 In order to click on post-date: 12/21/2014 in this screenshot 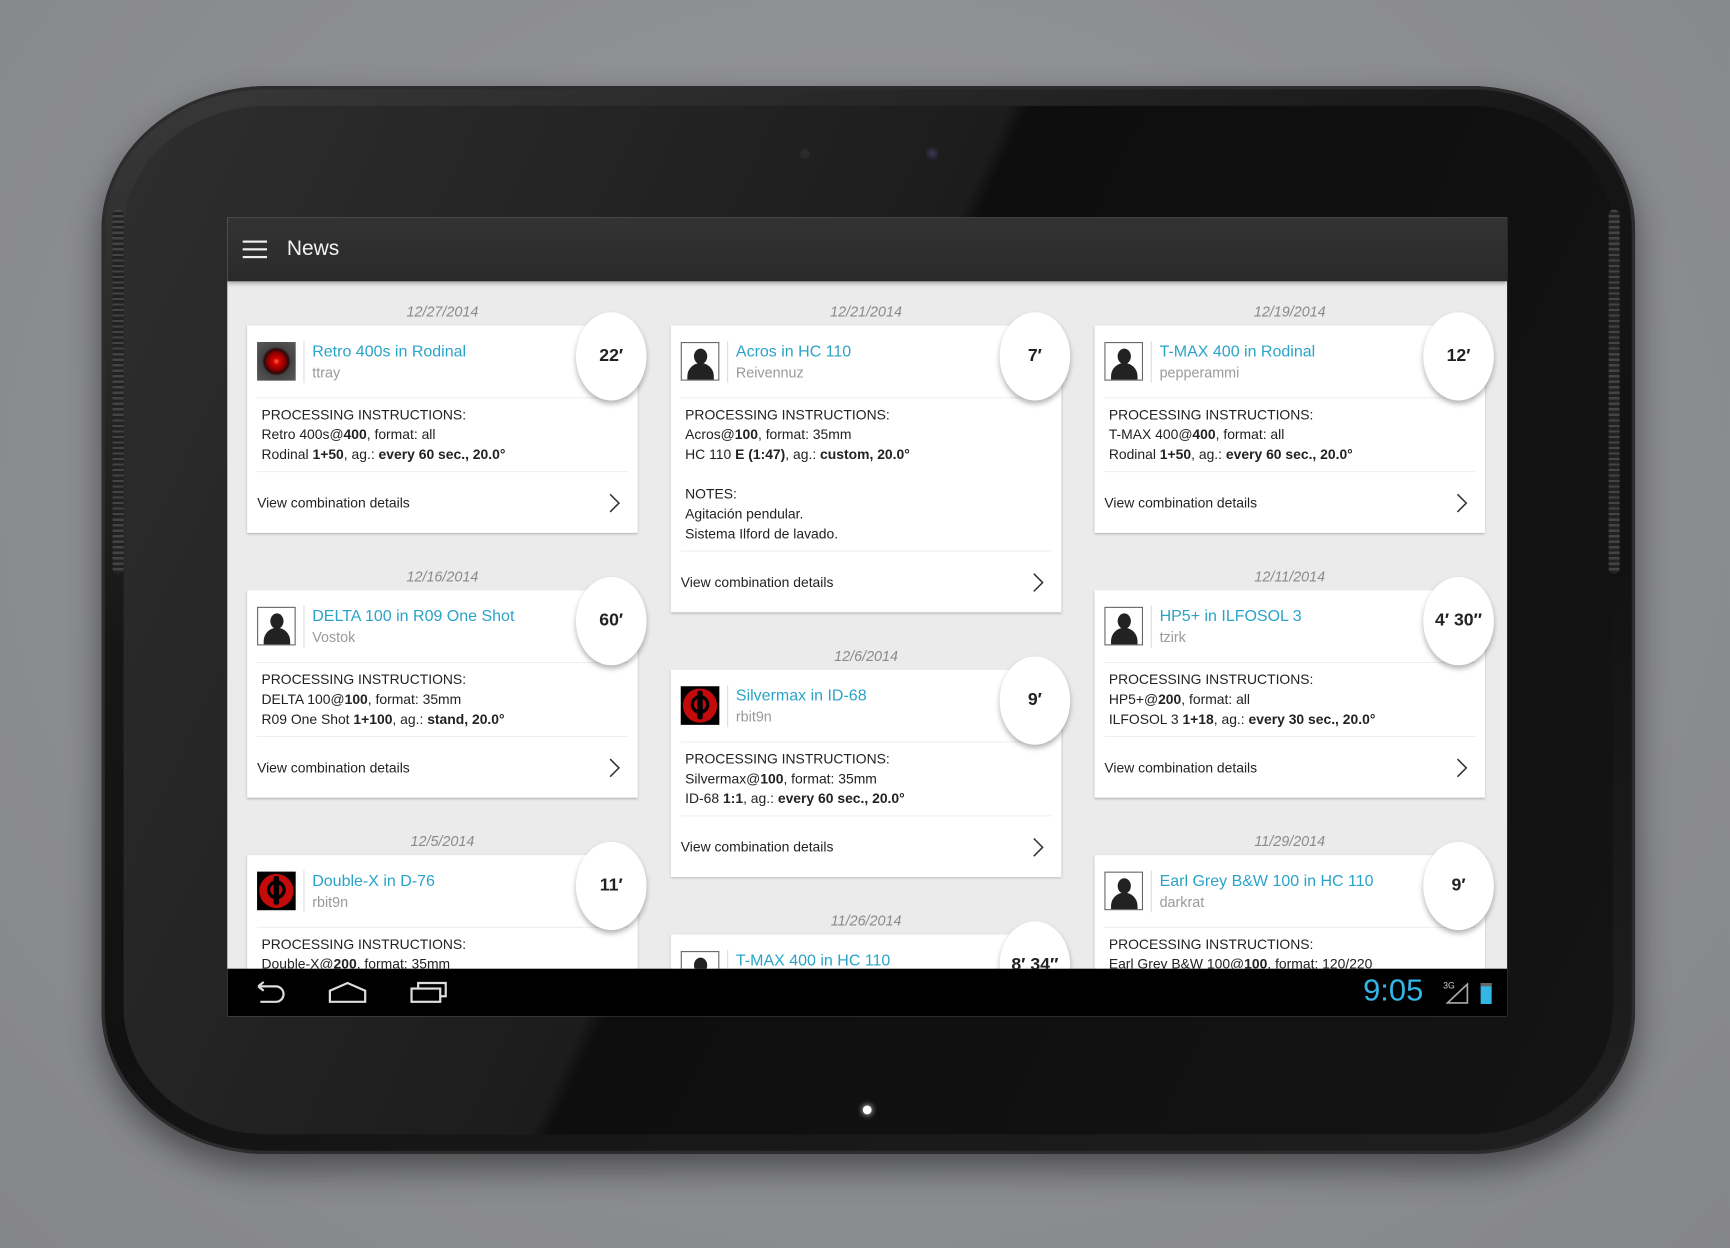, I will do `click(866, 311)`.